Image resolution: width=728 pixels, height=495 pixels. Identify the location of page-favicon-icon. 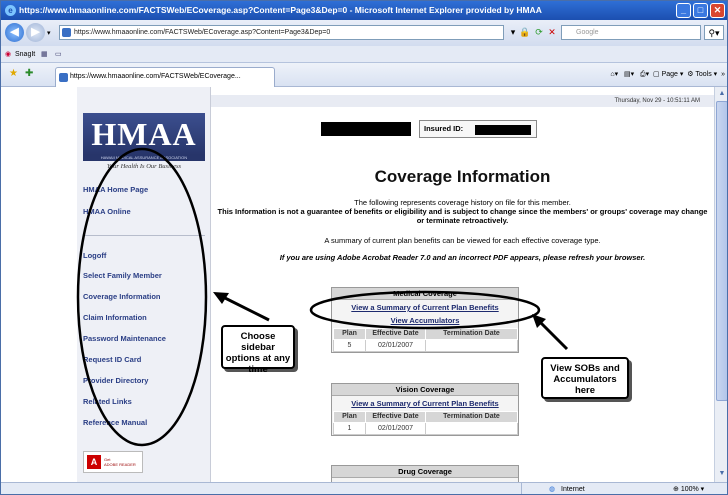
(66, 32).